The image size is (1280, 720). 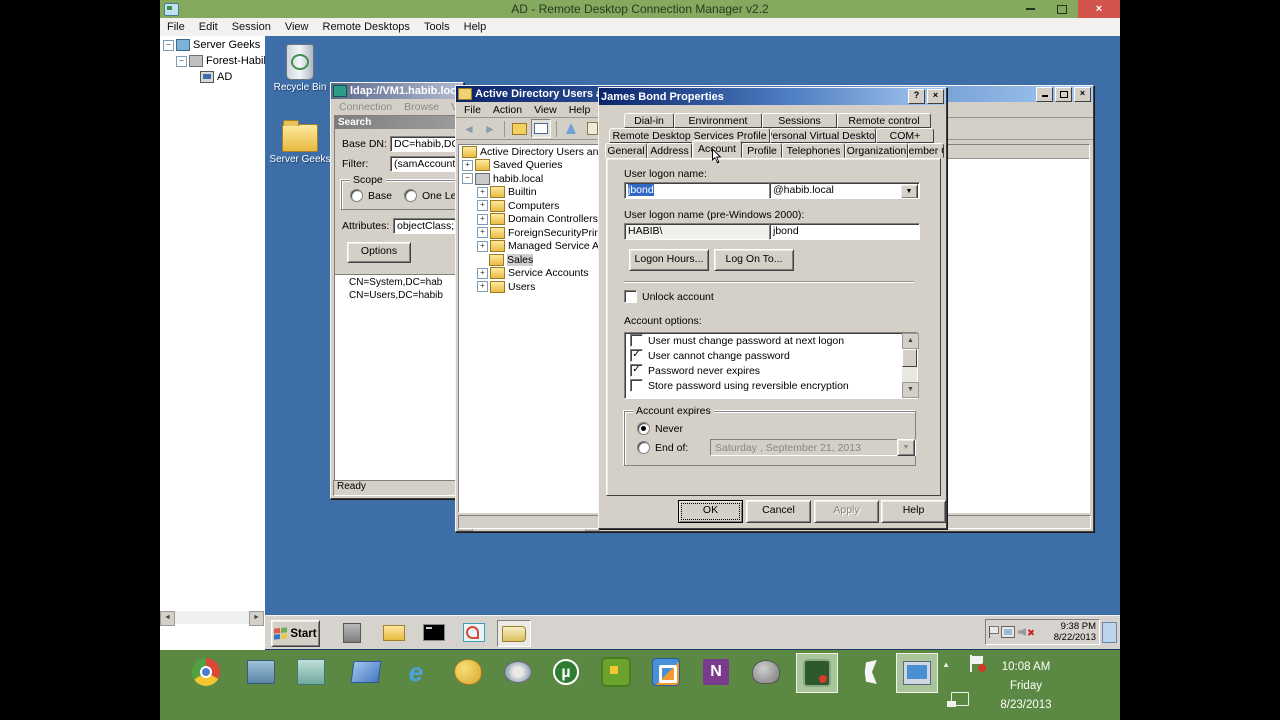 What do you see at coordinates (514, 633) in the screenshot?
I see `taskbar-icon-aduc` at bounding box center [514, 633].